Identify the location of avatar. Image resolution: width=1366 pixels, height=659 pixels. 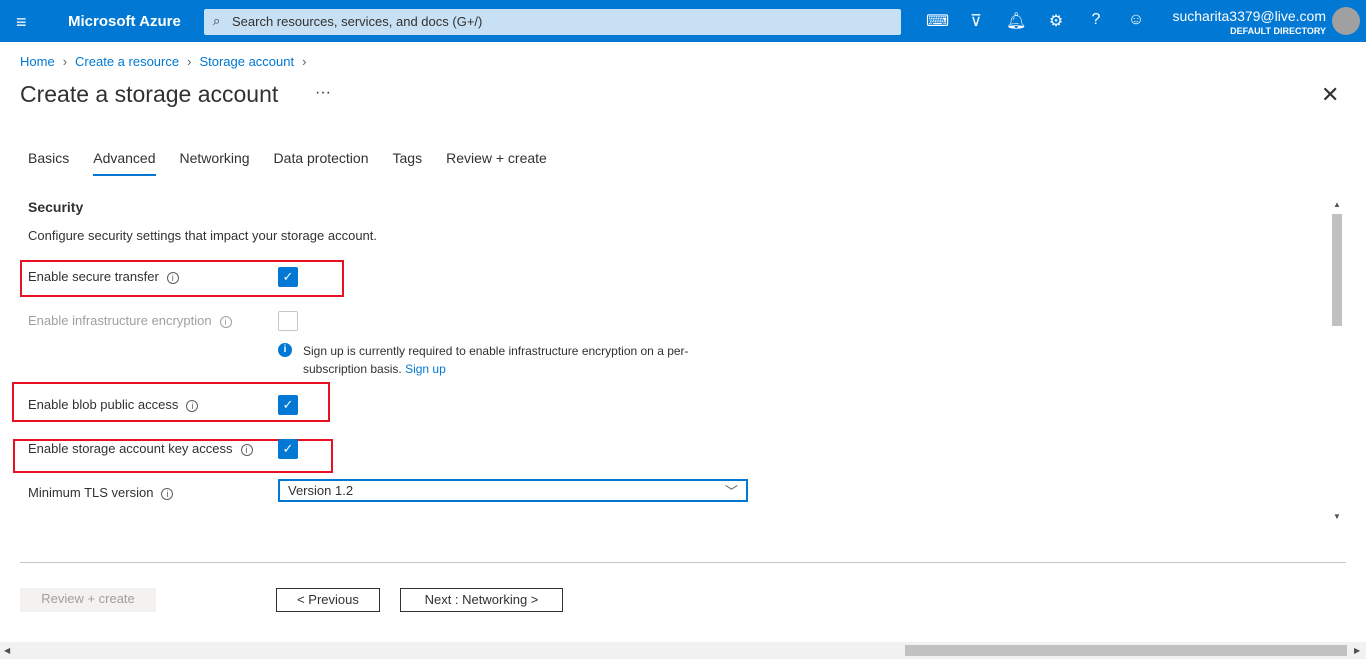
(1346, 21).